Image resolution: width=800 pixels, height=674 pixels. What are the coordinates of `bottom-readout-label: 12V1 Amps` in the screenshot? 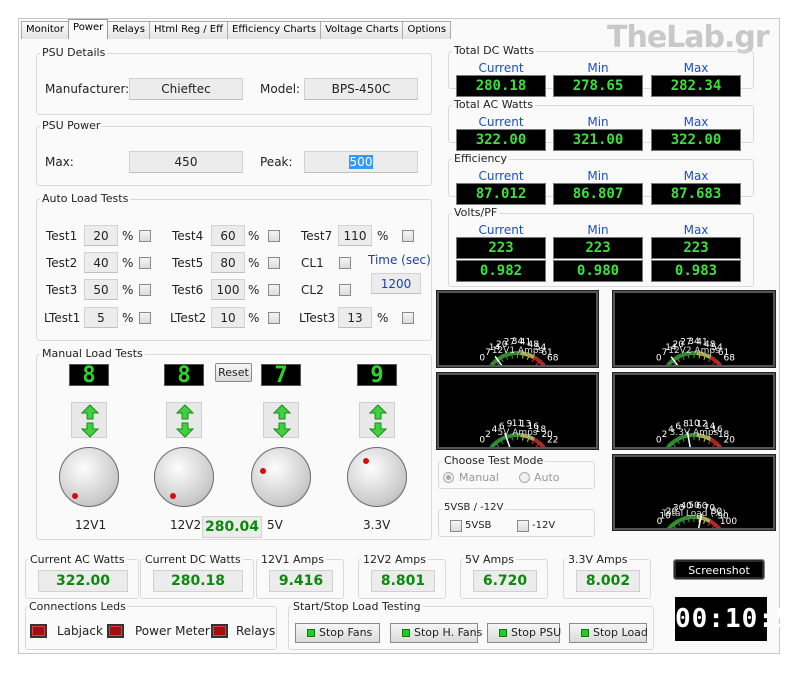 It's located at (292, 559).